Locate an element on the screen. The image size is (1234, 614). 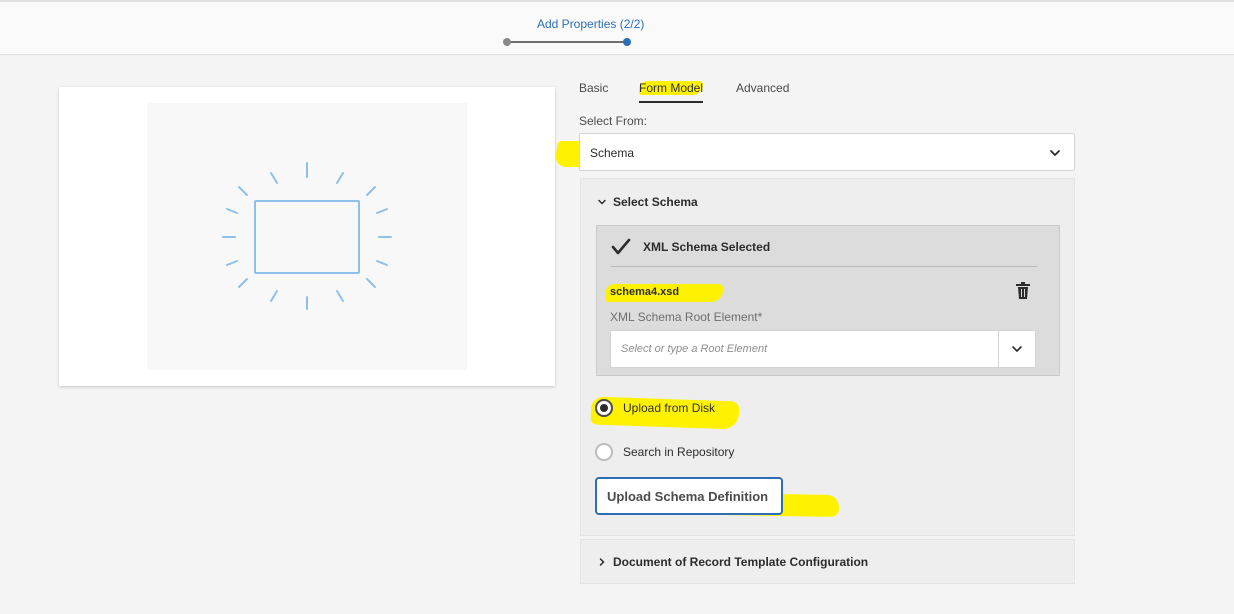
divider is located at coordinates (824, 266).